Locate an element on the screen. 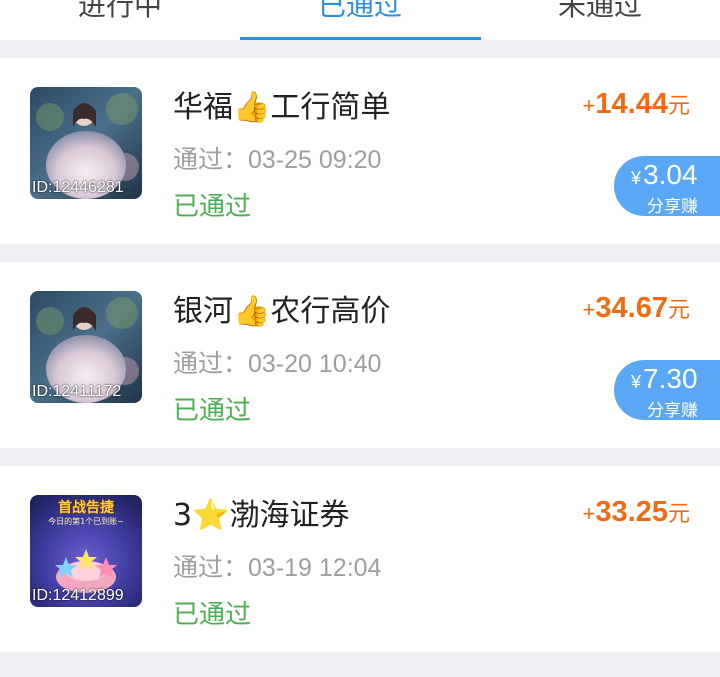 The width and height of the screenshot is (720, 677). tab-in-progress: 进行中 is located at coordinates (120, 13).